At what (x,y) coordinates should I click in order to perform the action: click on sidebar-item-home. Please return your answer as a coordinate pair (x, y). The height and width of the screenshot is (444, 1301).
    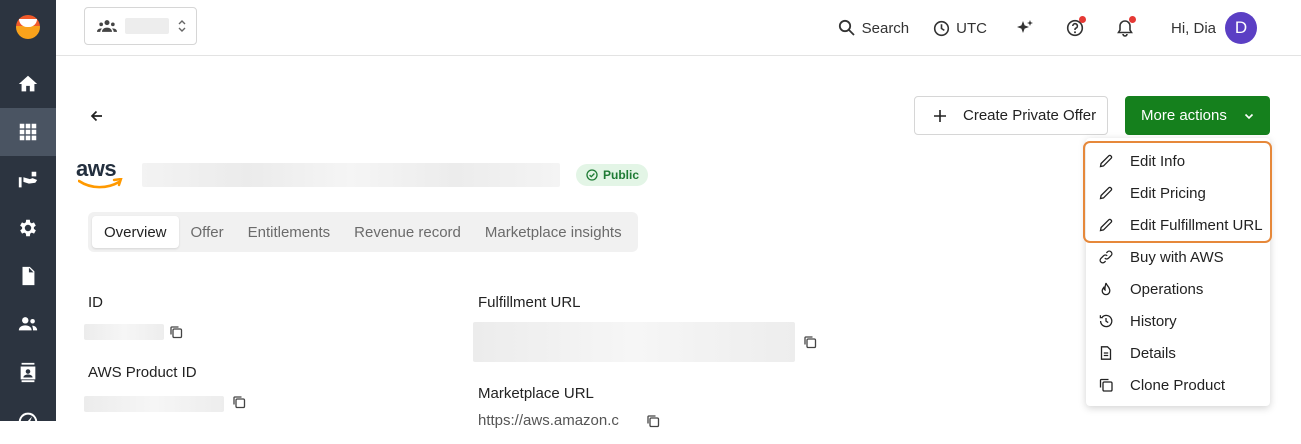
    Looking at the image, I should click on (28, 84).